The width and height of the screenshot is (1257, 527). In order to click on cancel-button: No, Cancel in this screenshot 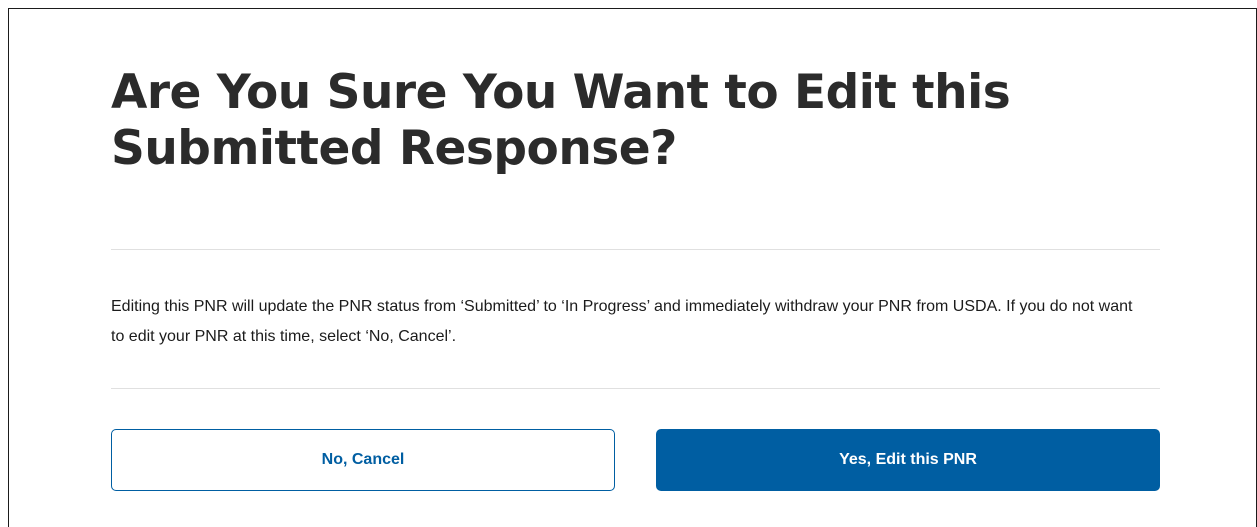, I will do `click(363, 460)`.